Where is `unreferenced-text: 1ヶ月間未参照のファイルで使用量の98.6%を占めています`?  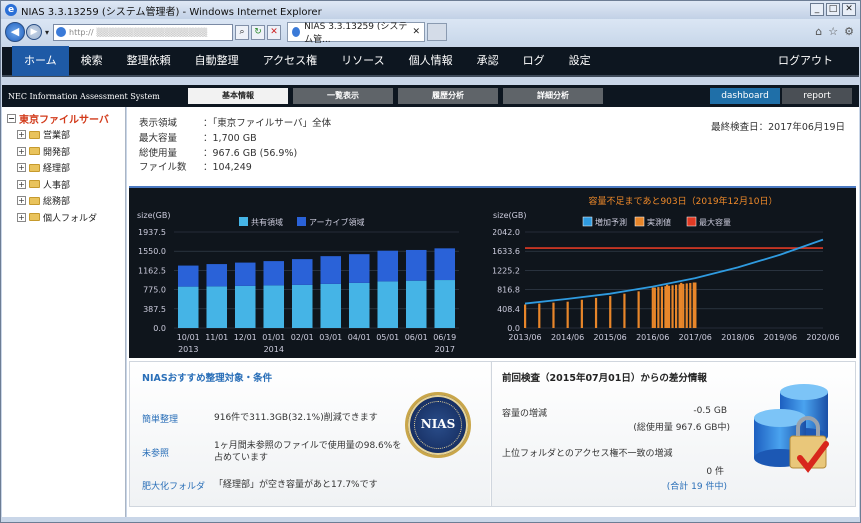 unreferenced-text: 1ヶ月間未参照のファイルで使用量の98.6%を占めています is located at coordinates (308, 452).